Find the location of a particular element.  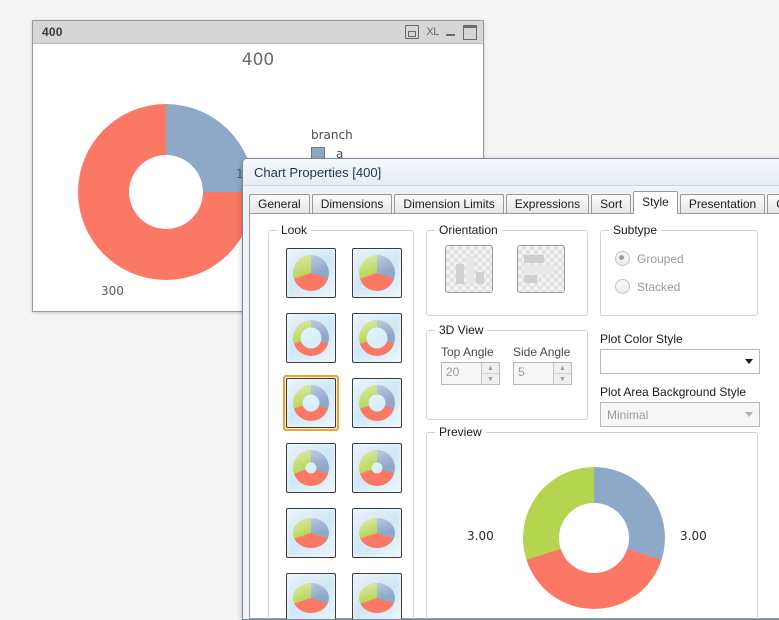

donut-chart is located at coordinates (166, 192).